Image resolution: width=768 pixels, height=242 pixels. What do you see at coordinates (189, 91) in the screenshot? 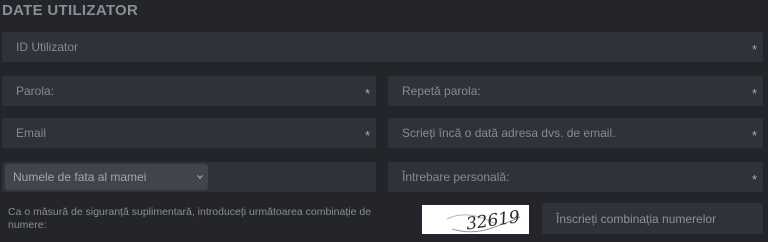
I see `password-field: Parola: *` at bounding box center [189, 91].